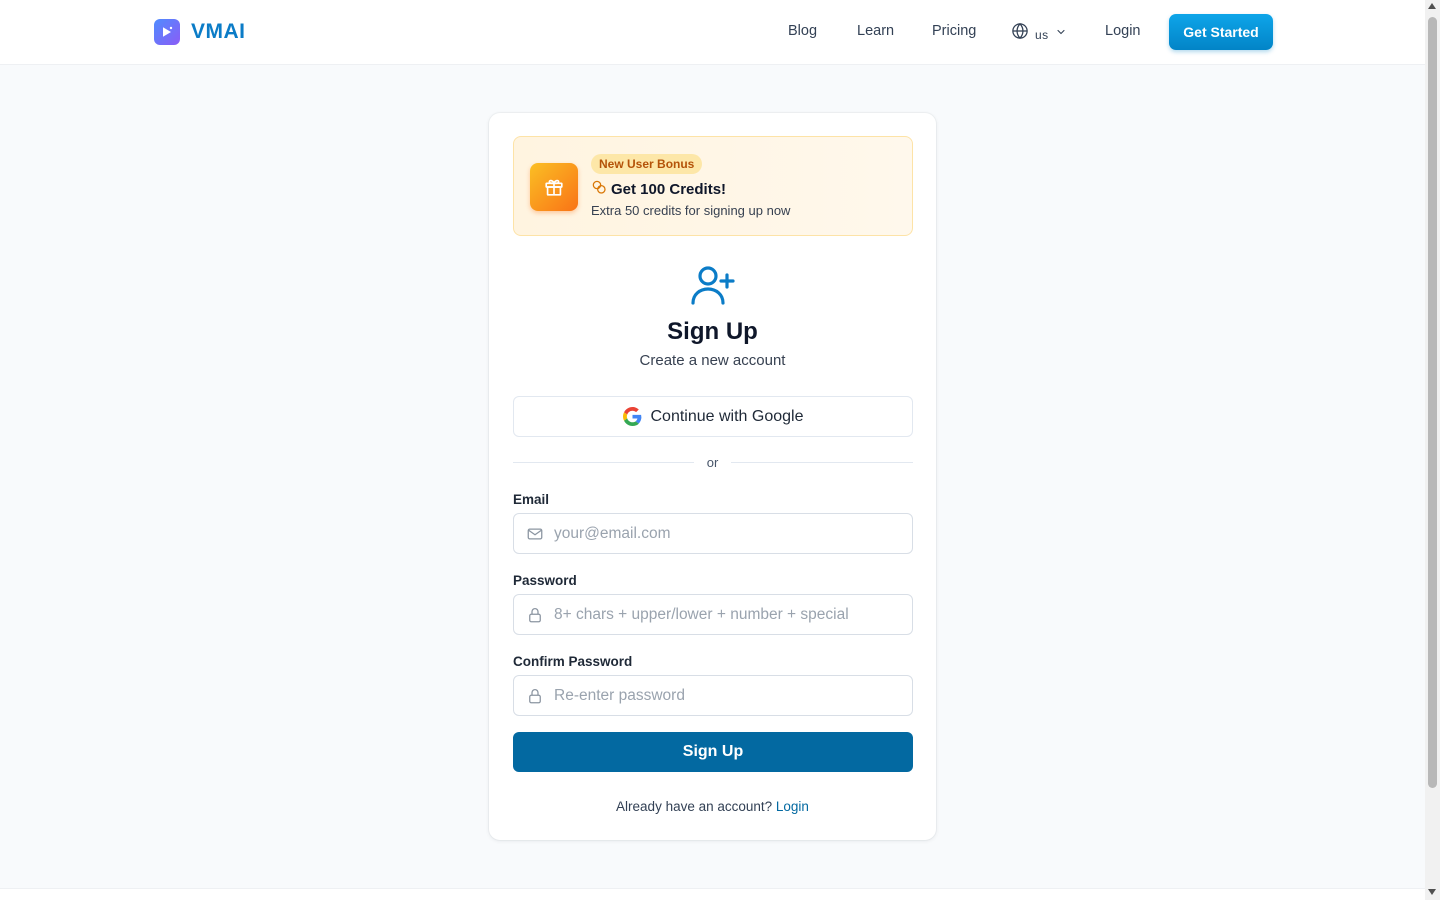 This screenshot has height=900, width=1440. I want to click on password-field, so click(713, 614).